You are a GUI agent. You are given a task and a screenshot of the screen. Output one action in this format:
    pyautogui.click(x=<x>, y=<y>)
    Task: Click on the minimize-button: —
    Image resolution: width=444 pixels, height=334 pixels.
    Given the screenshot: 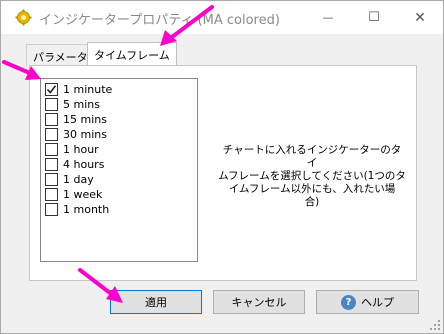 What is the action you would take?
    pyautogui.click(x=328, y=17)
    